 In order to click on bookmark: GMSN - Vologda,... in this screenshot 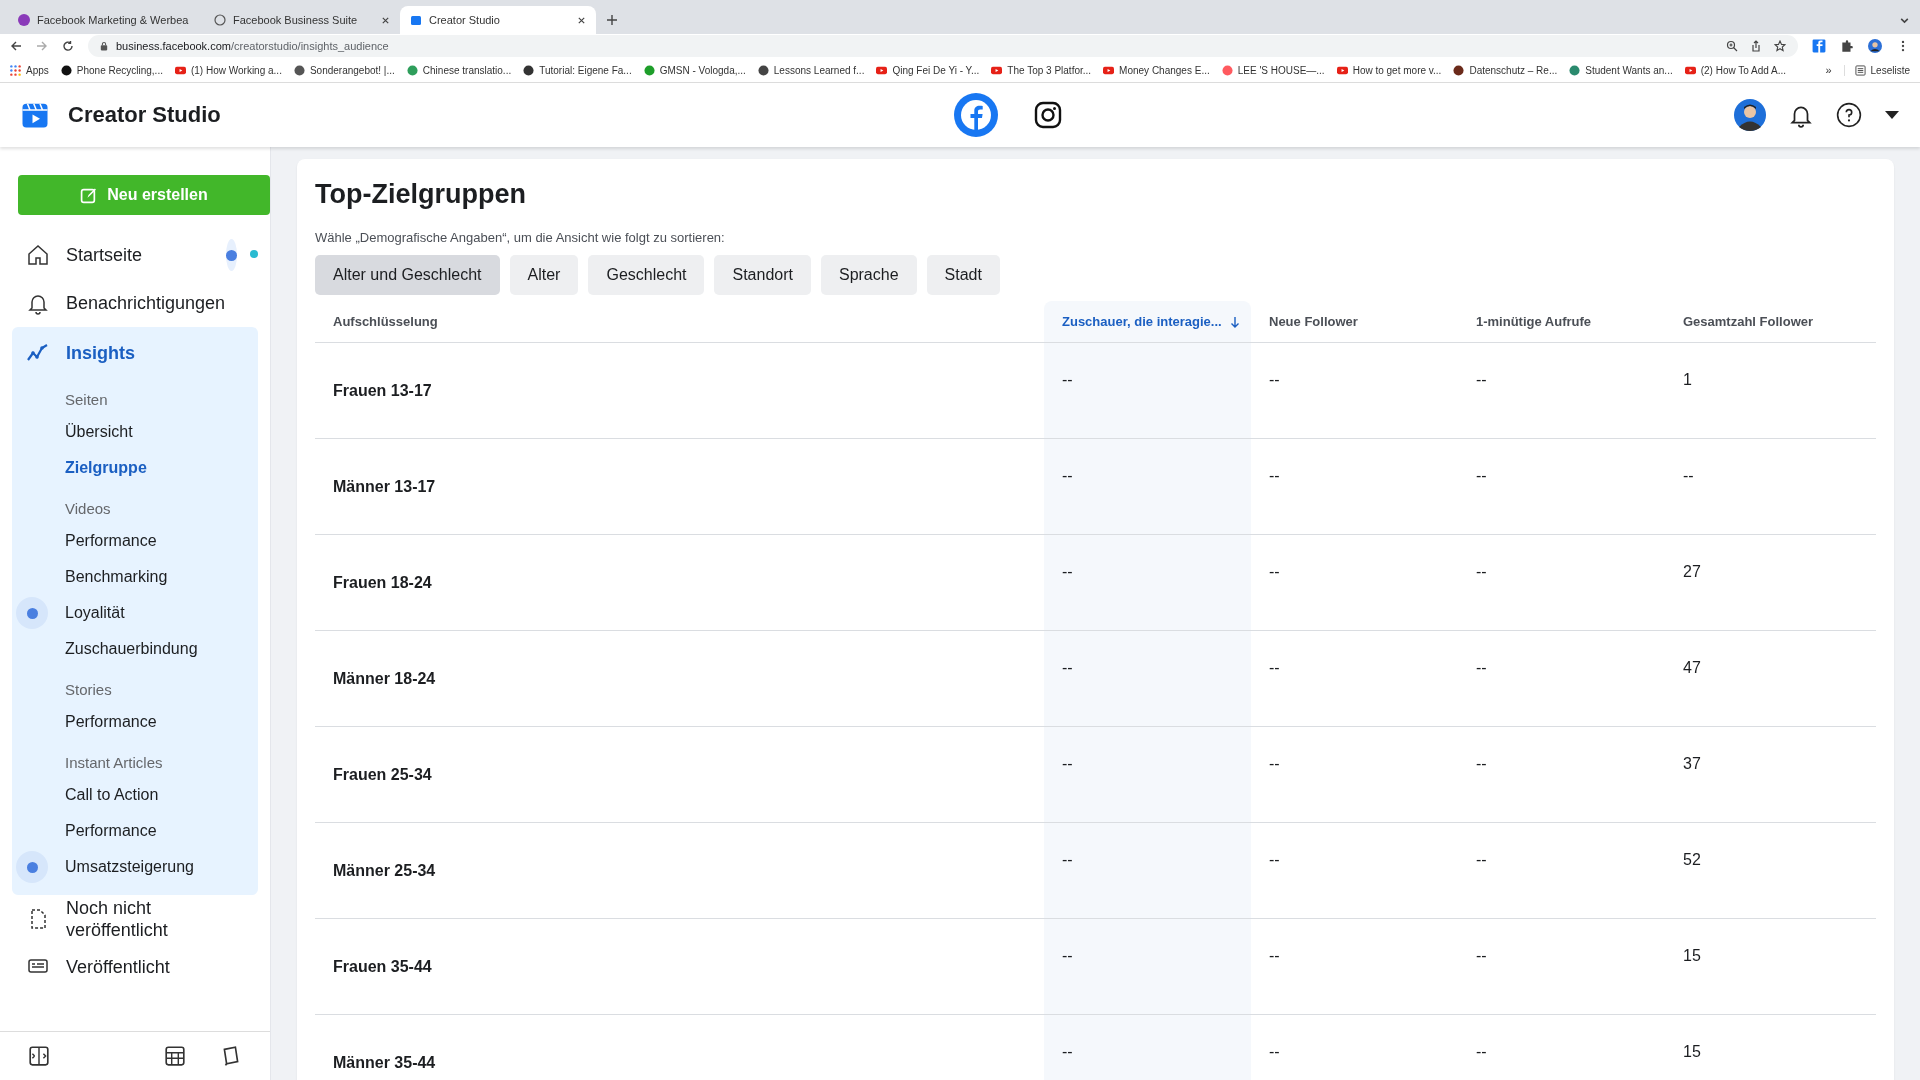, I will do `click(694, 70)`.